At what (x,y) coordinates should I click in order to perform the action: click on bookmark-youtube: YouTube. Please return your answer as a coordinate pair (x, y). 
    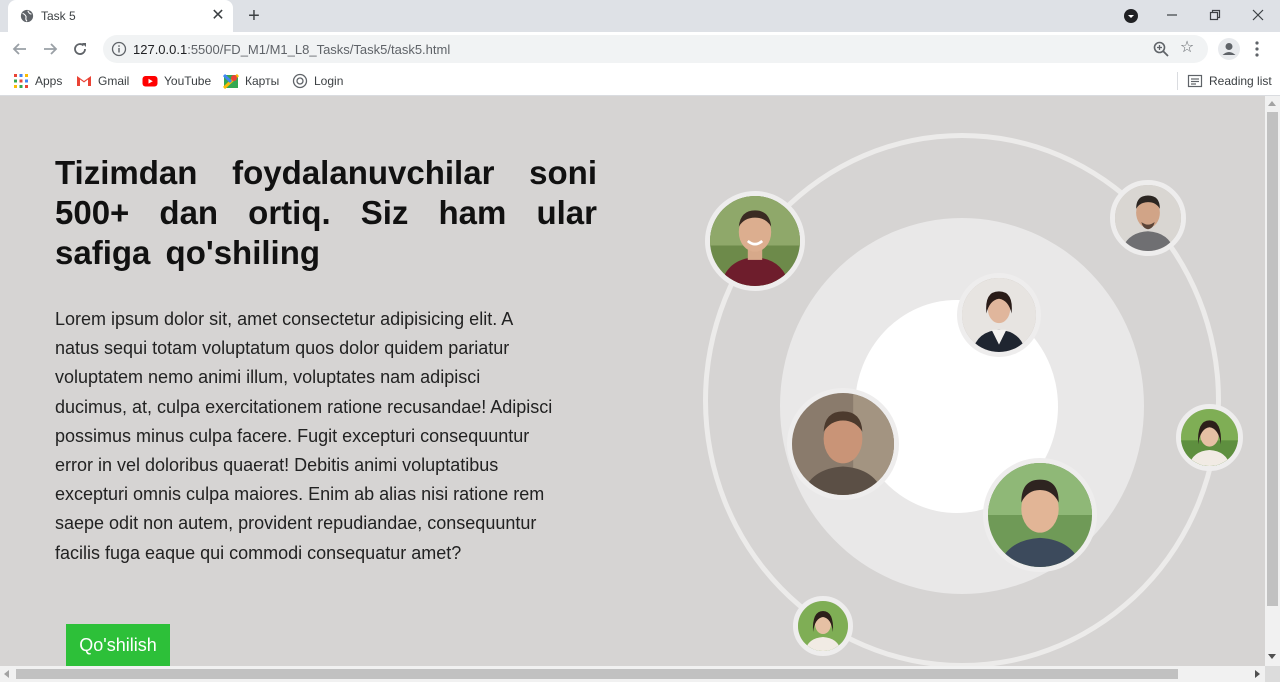
    Looking at the image, I should click on (176, 81).